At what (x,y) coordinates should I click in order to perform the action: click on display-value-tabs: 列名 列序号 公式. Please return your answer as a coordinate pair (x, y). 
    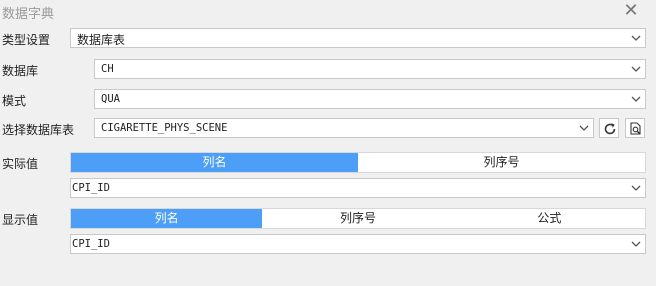
    Looking at the image, I should click on (358, 218).